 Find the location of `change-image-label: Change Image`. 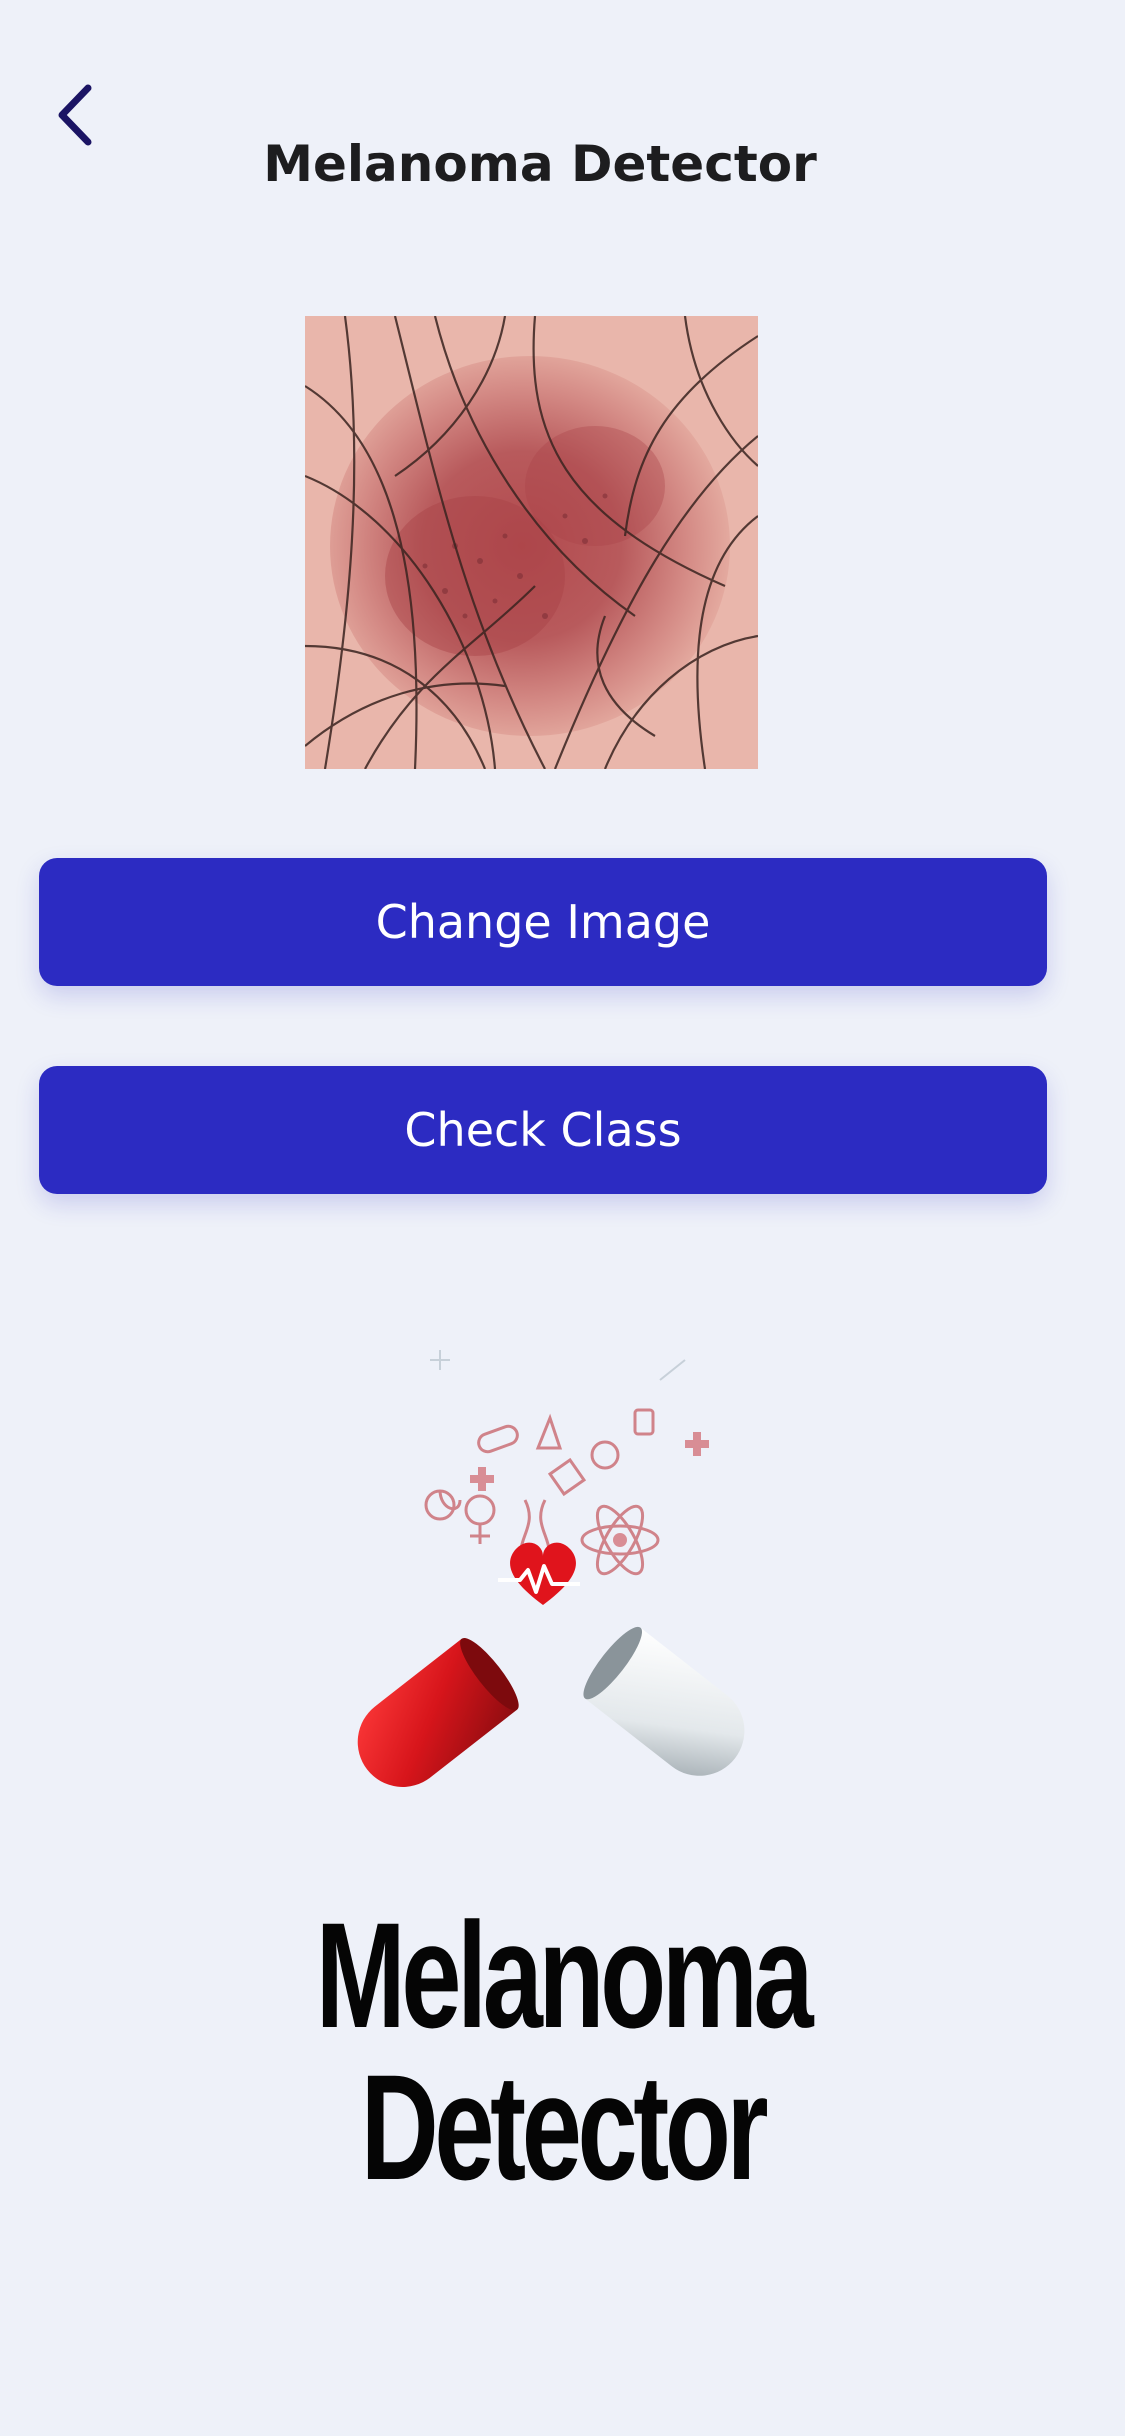

change-image-label: Change Image is located at coordinates (543, 922).